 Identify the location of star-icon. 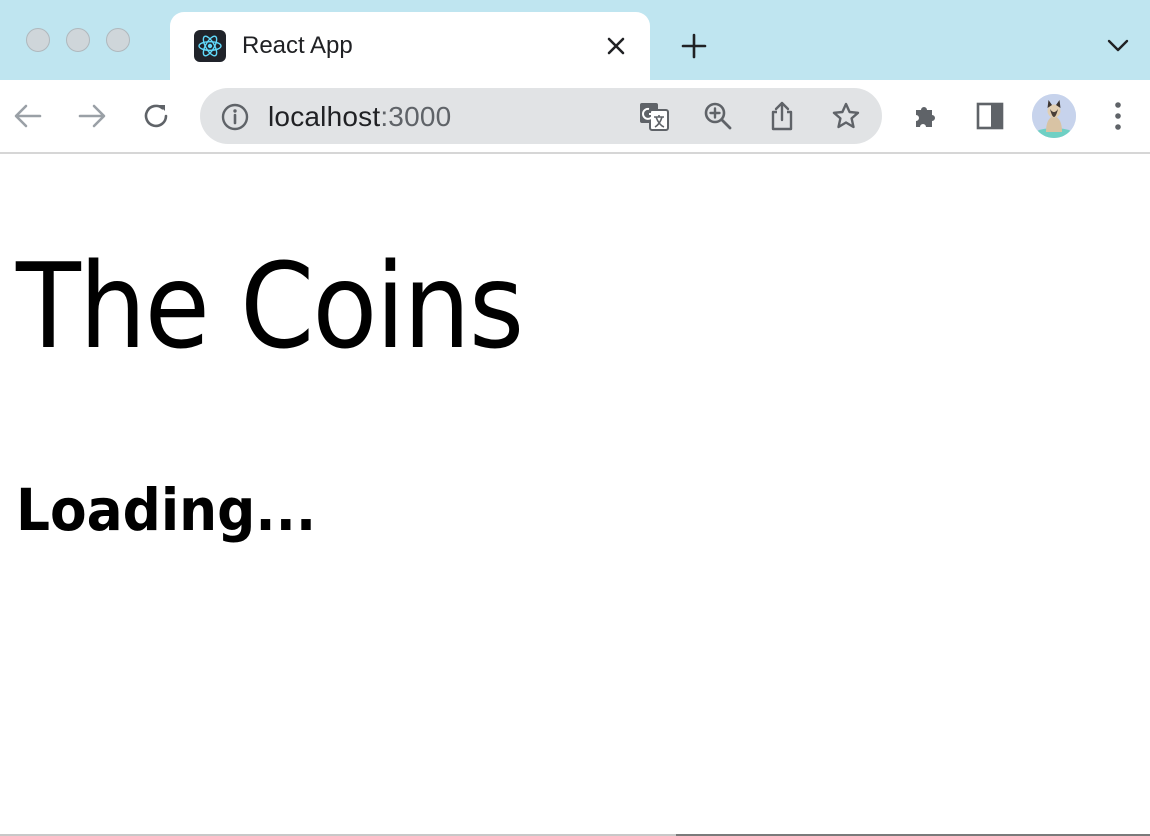
(846, 116).